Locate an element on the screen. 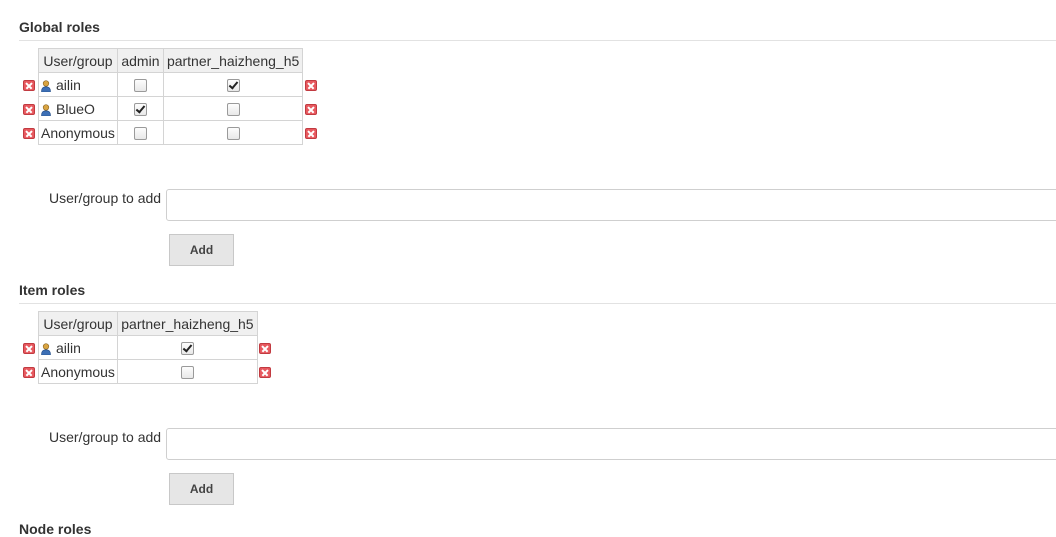 This screenshot has width=1056, height=537. item-add-button: Add is located at coordinates (201, 489).